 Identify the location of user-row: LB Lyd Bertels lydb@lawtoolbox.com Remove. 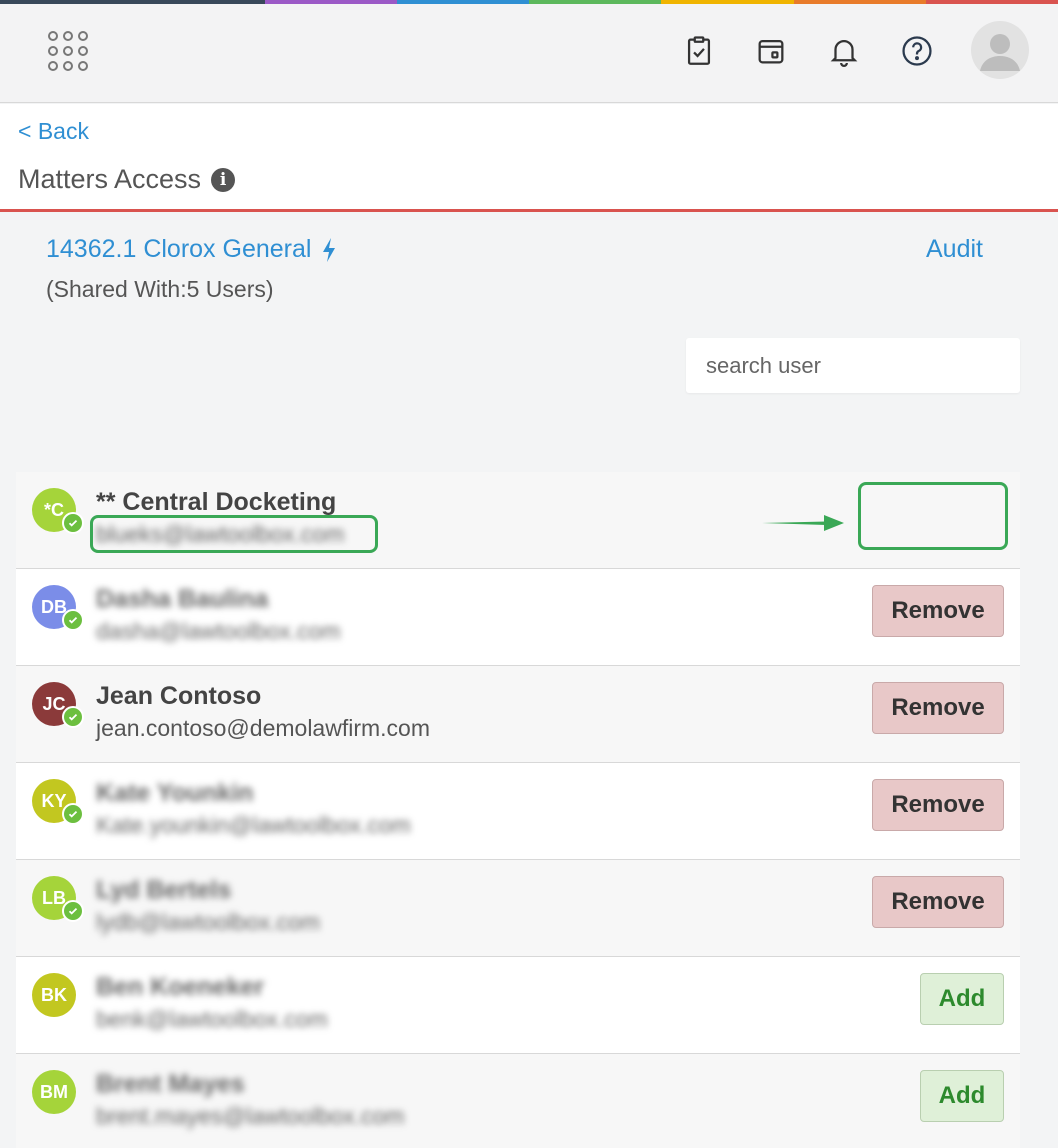
(518, 908).